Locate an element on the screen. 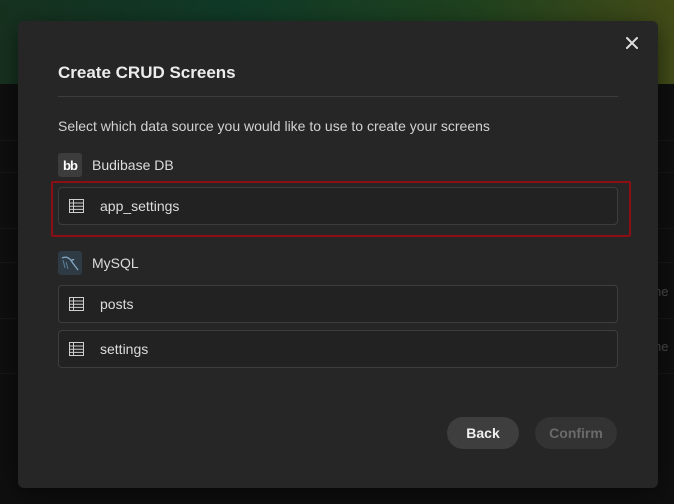  close-button is located at coordinates (632, 45).